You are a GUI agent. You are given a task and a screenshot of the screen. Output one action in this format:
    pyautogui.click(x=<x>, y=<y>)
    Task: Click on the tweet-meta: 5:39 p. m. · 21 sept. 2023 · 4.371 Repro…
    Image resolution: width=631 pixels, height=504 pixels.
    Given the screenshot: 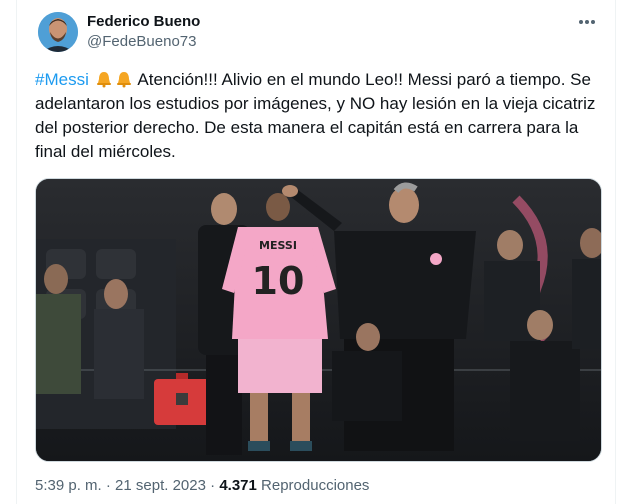 What is the action you would take?
    pyautogui.click(x=202, y=486)
    